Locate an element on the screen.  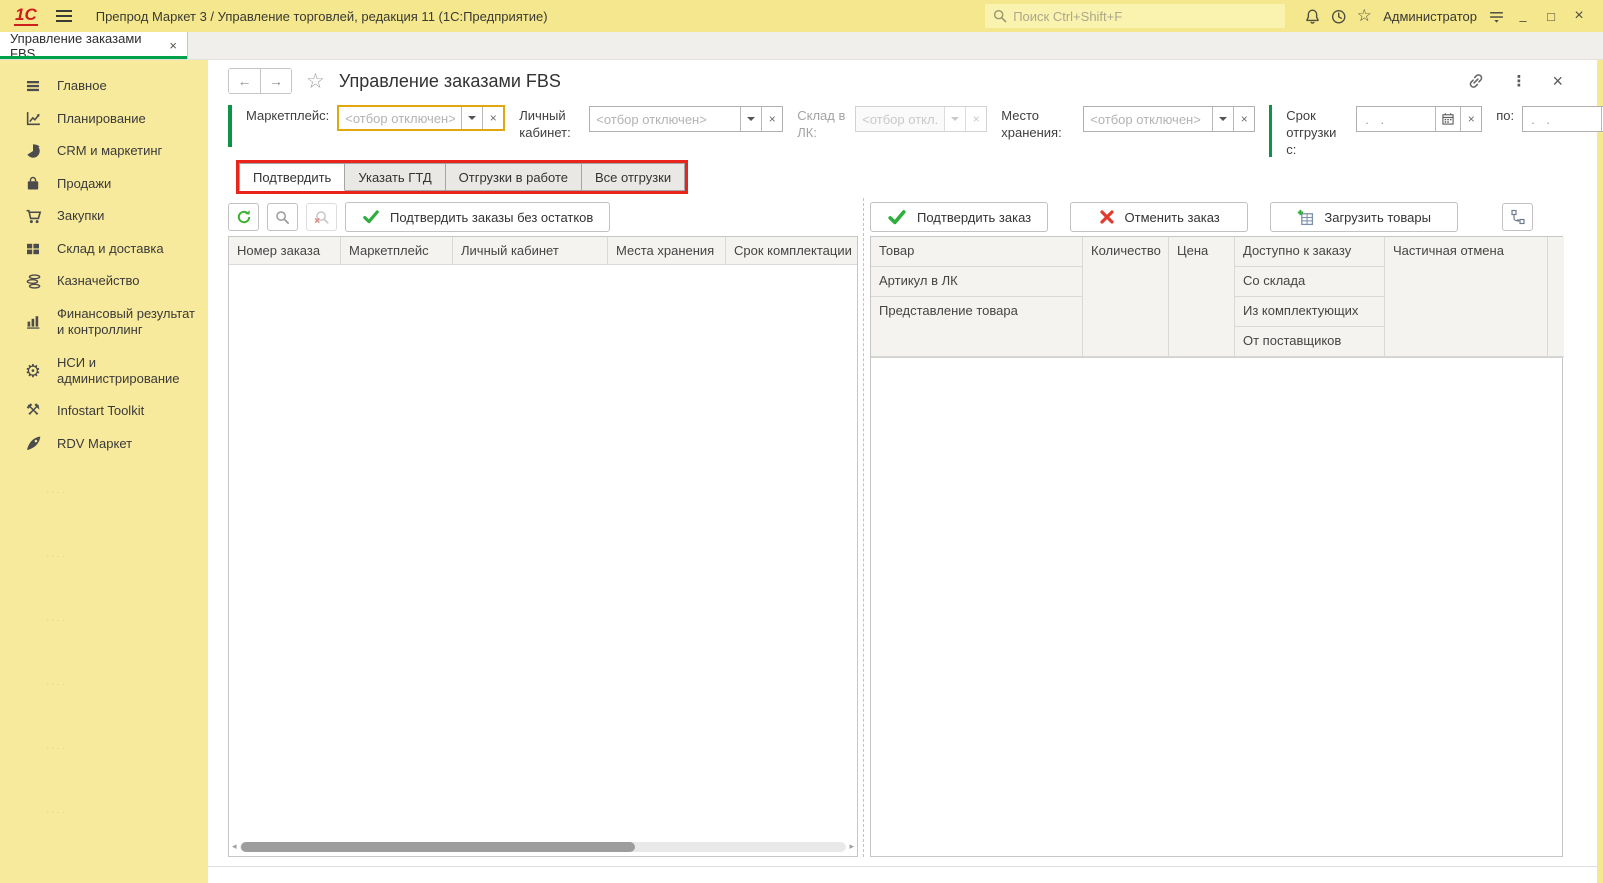
confirm-orders-no-stock-button: Подтвердить заказы без остатков is located at coordinates (478, 217).